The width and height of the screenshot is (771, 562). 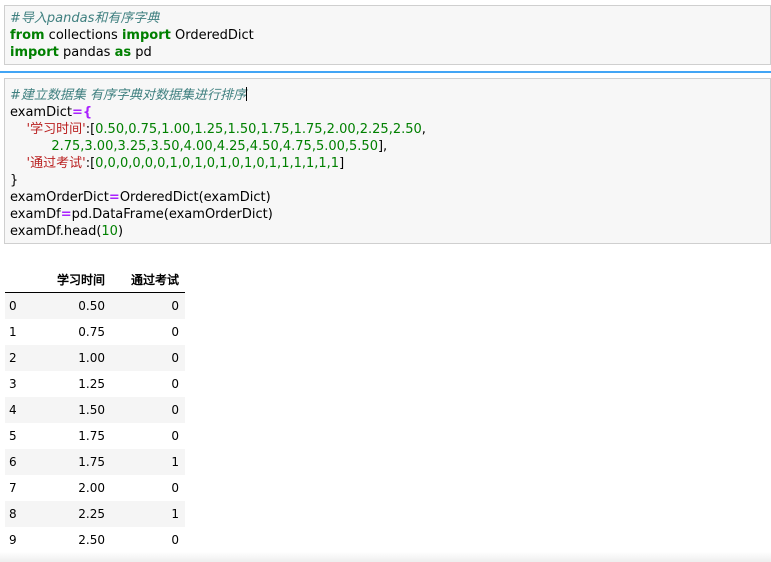 What do you see at coordinates (109, 231) in the screenshot?
I see `code-number: 10` at bounding box center [109, 231].